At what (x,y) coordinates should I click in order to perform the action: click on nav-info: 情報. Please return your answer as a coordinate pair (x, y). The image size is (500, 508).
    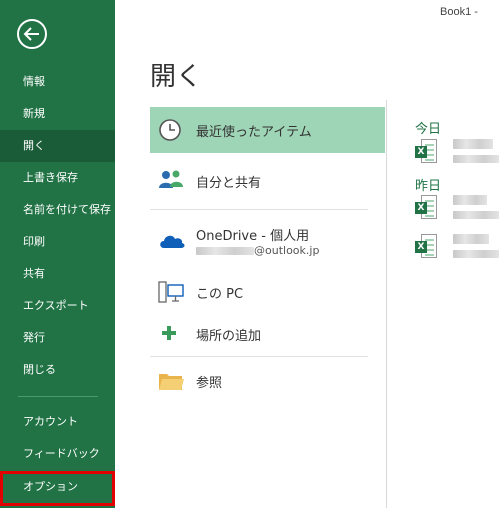
    Looking at the image, I should click on (57, 82).